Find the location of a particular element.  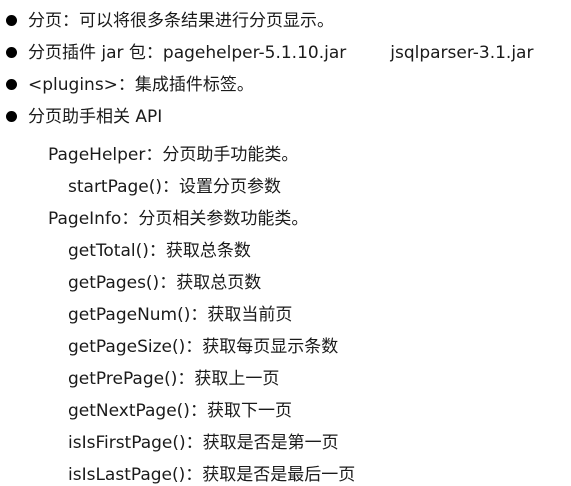

method-getnextpage: getNextPage()：获取下一页 is located at coordinates (180, 411).